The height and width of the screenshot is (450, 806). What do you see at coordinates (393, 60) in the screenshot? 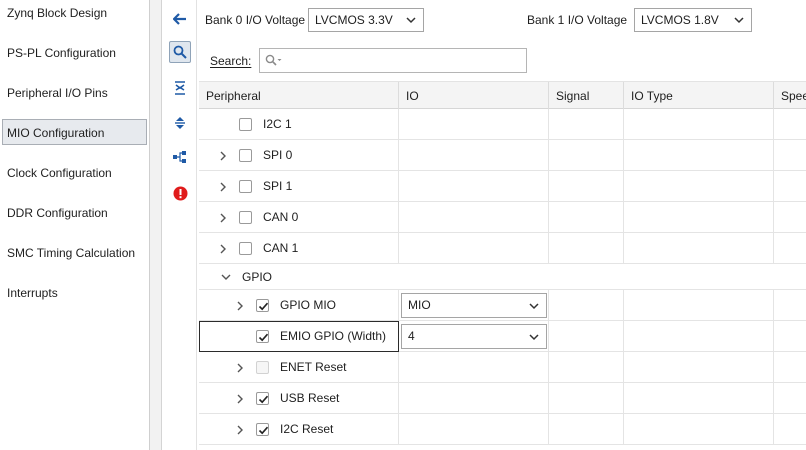
I see `search-input` at bounding box center [393, 60].